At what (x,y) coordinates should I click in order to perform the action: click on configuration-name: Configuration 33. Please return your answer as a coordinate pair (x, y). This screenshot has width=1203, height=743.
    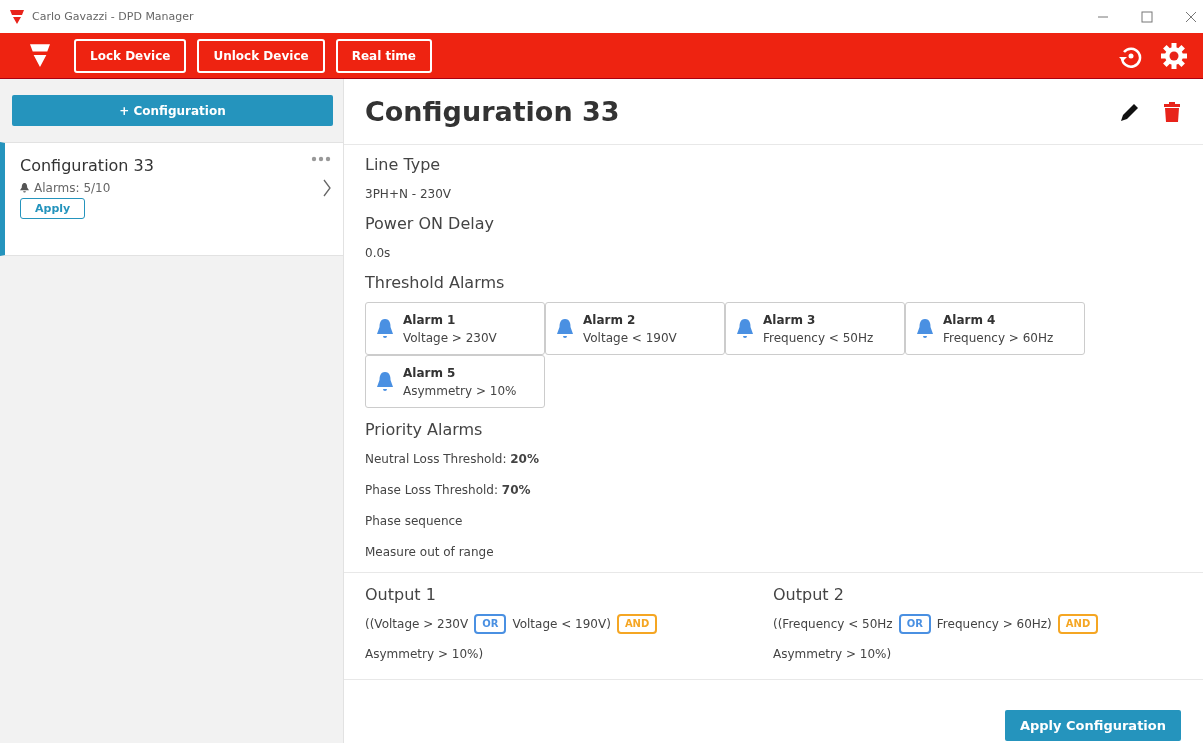
    Looking at the image, I should click on (87, 165).